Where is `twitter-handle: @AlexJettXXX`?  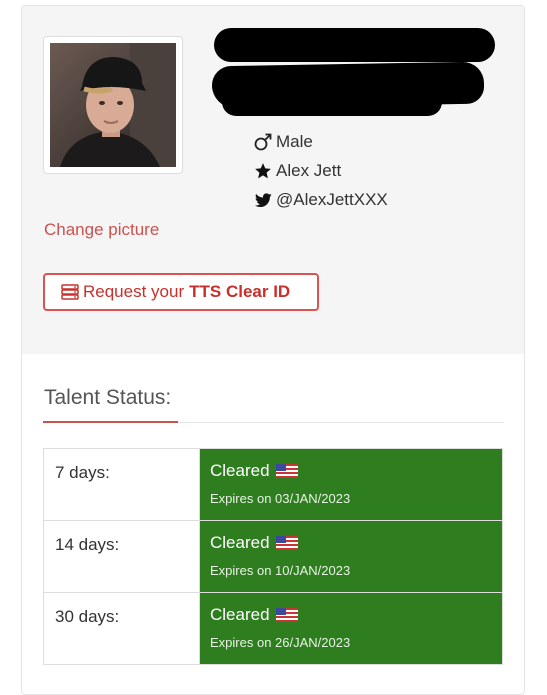
twitter-handle: @AlexJettXXX is located at coordinates (332, 199).